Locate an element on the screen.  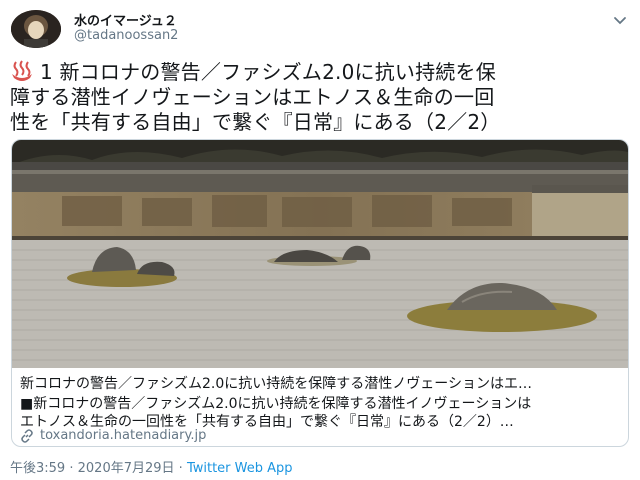
source-app-link: Twitter Web App is located at coordinates (240, 468).